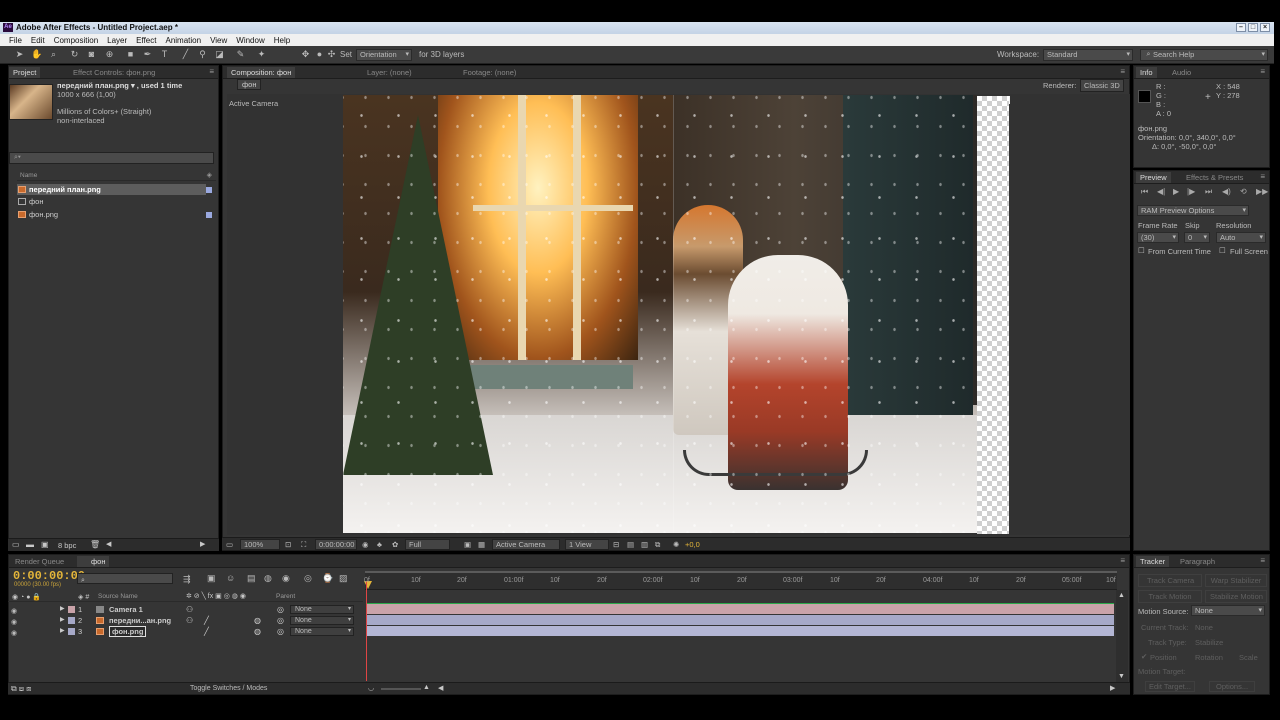  I want to click on scroll-up-icon: ▲, so click(1121, 595).